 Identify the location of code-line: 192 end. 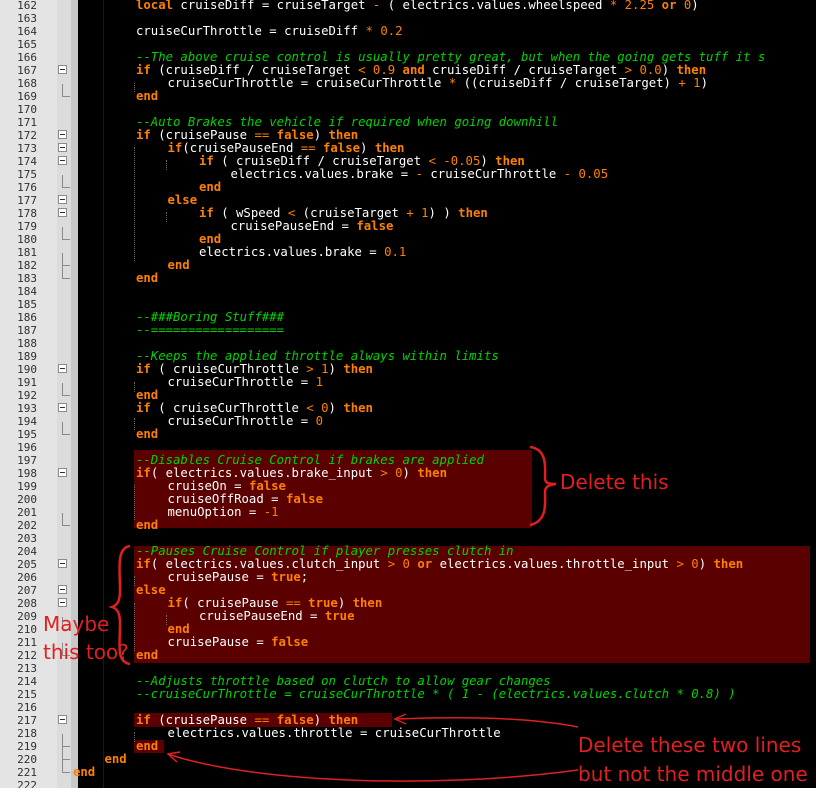
(408, 392).